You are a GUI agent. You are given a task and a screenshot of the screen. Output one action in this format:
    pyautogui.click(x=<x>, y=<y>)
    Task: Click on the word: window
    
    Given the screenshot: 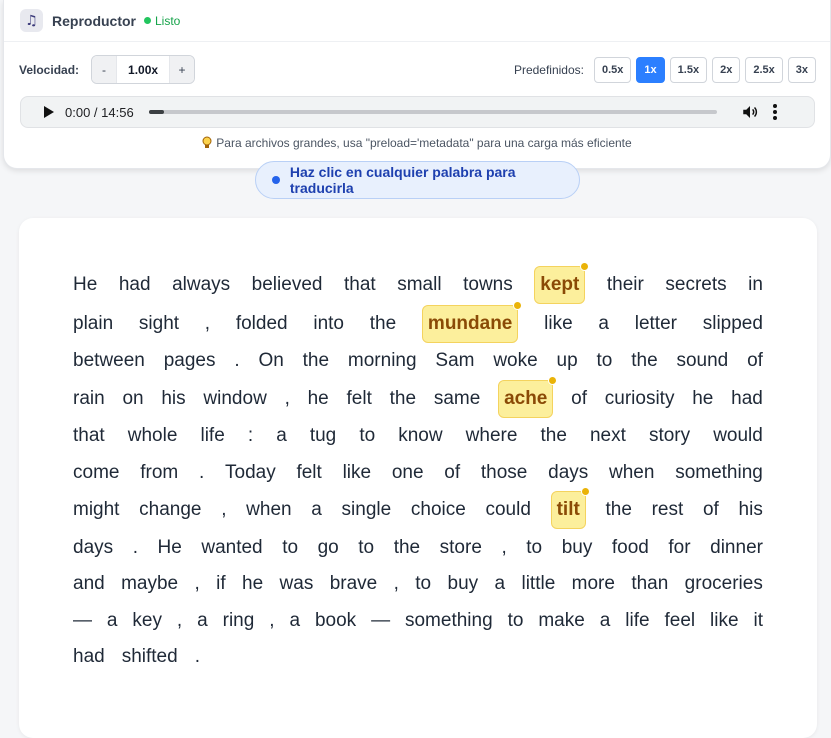 What is the action you would take?
    pyautogui.click(x=234, y=399)
    